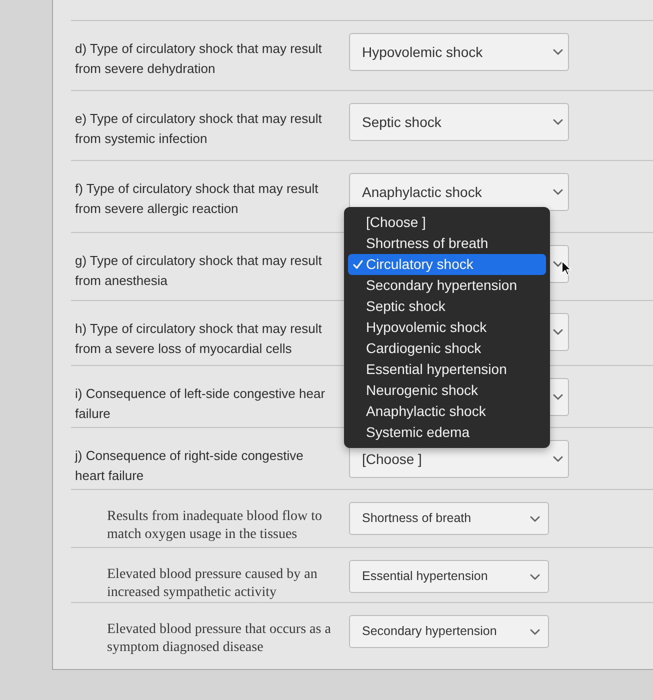 The width and height of the screenshot is (653, 700). Describe the element at coordinates (447, 348) in the screenshot. I see `menu-option: Cardiogenic shock` at that location.